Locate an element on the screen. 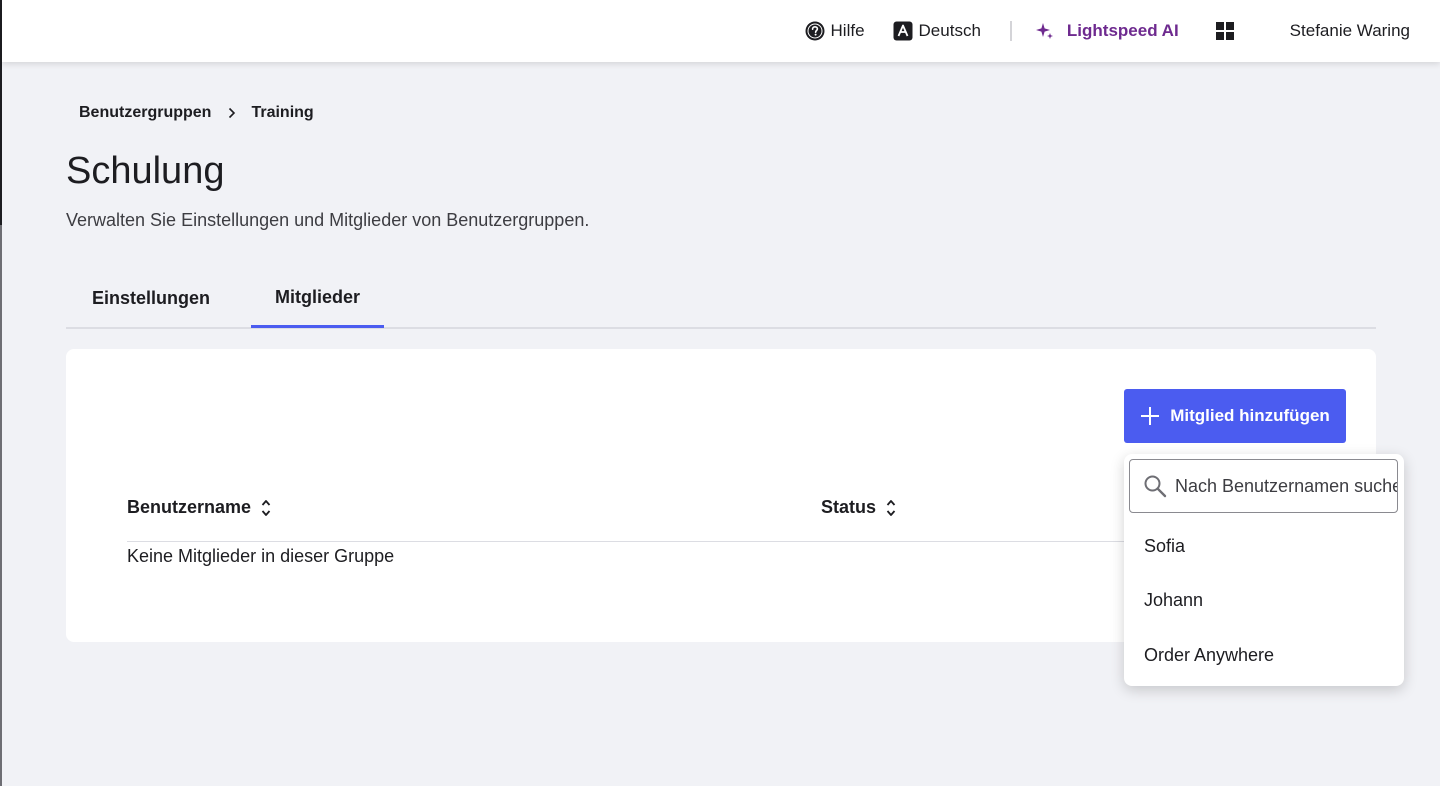  search-input is located at coordinates (1286, 486).